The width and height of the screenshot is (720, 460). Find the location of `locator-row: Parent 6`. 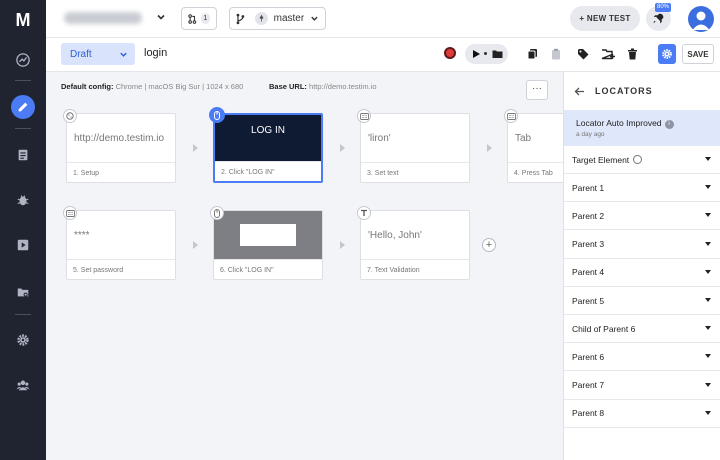

locator-row: Parent 6 is located at coordinates (642, 357).